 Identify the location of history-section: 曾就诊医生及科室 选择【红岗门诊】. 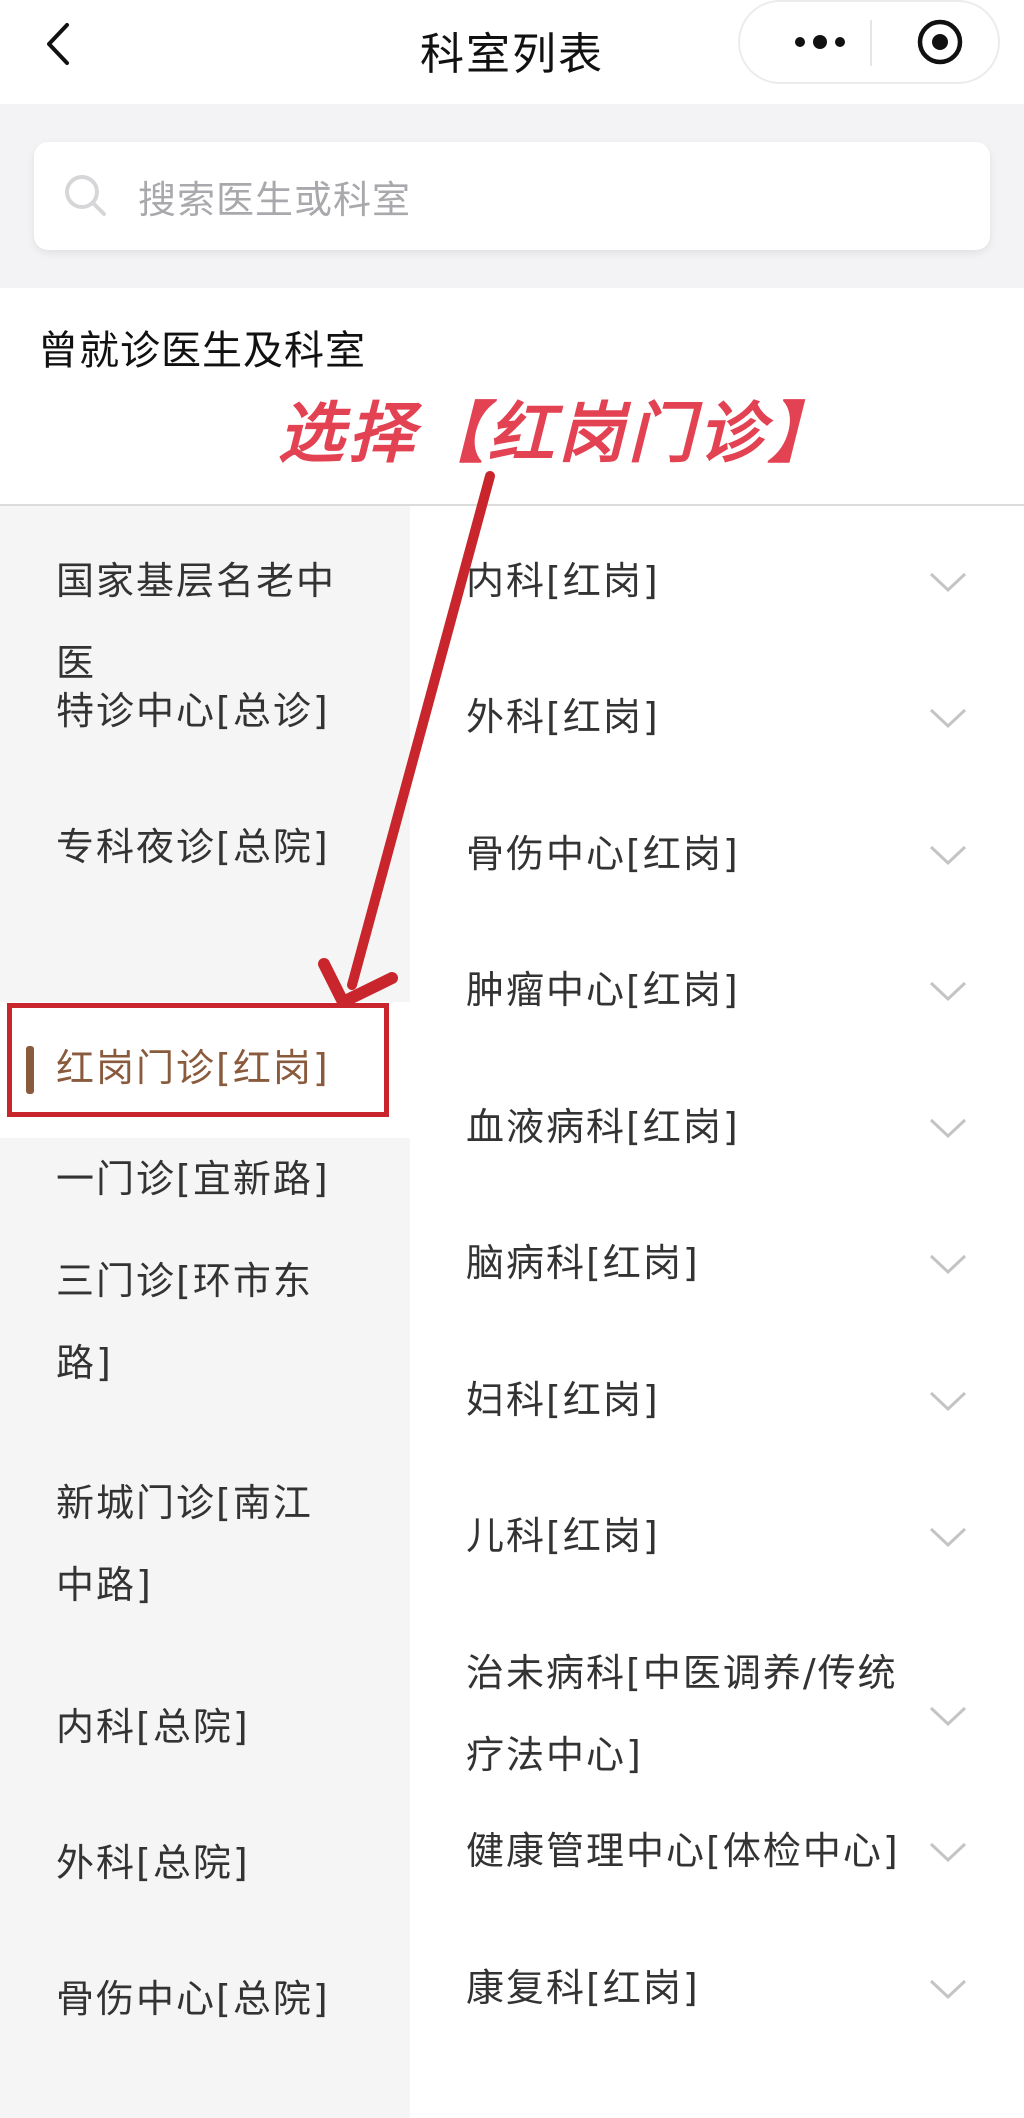
(512, 397).